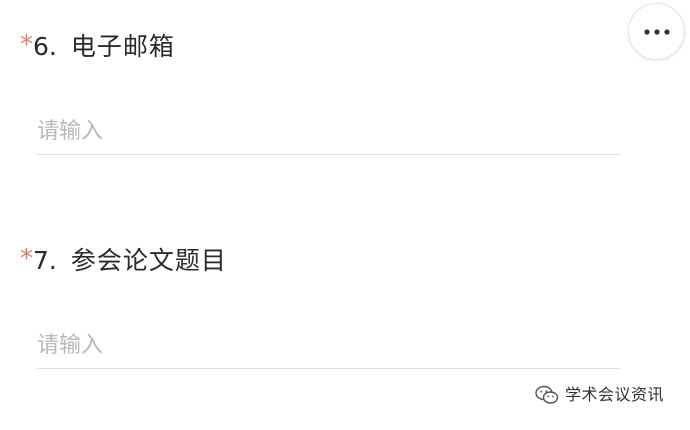 This screenshot has height=430, width=690. I want to click on question-number: 7., so click(45, 260).